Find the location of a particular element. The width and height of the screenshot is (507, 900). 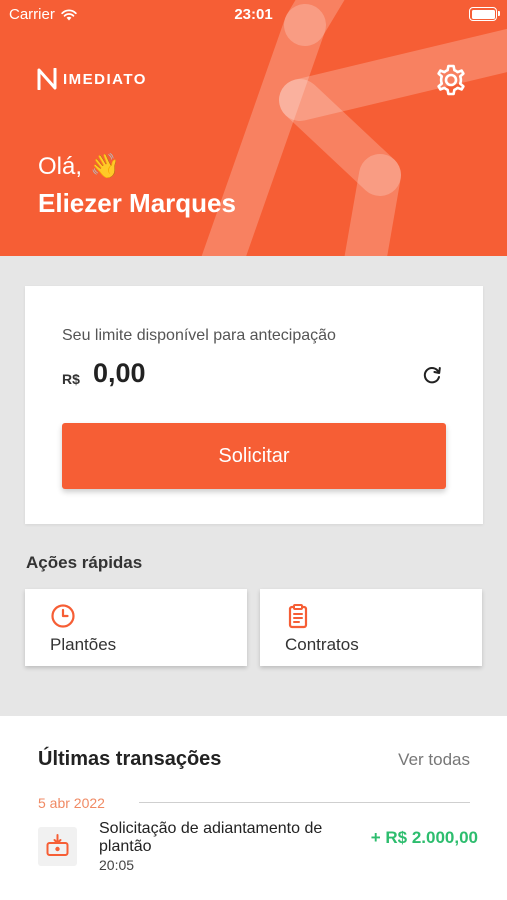

solicitar-button: Solicitar is located at coordinates (254, 456).